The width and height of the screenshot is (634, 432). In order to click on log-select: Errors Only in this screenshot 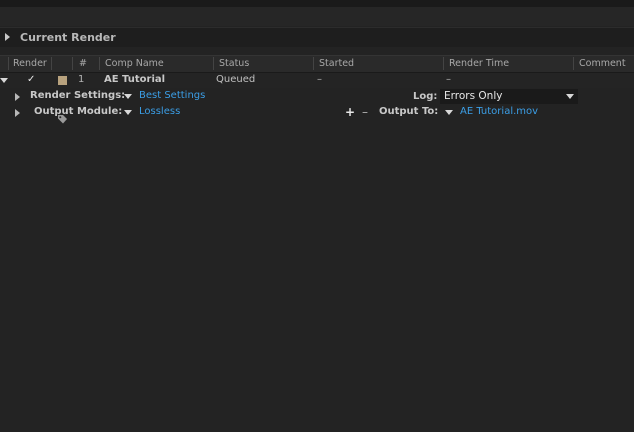, I will do `click(509, 96)`.